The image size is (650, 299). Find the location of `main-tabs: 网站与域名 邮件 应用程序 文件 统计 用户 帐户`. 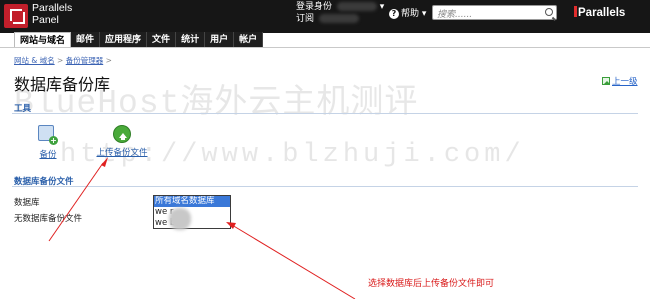

main-tabs: 网站与域名 邮件 应用程序 文件 统计 用户 帐户 is located at coordinates (139, 40).